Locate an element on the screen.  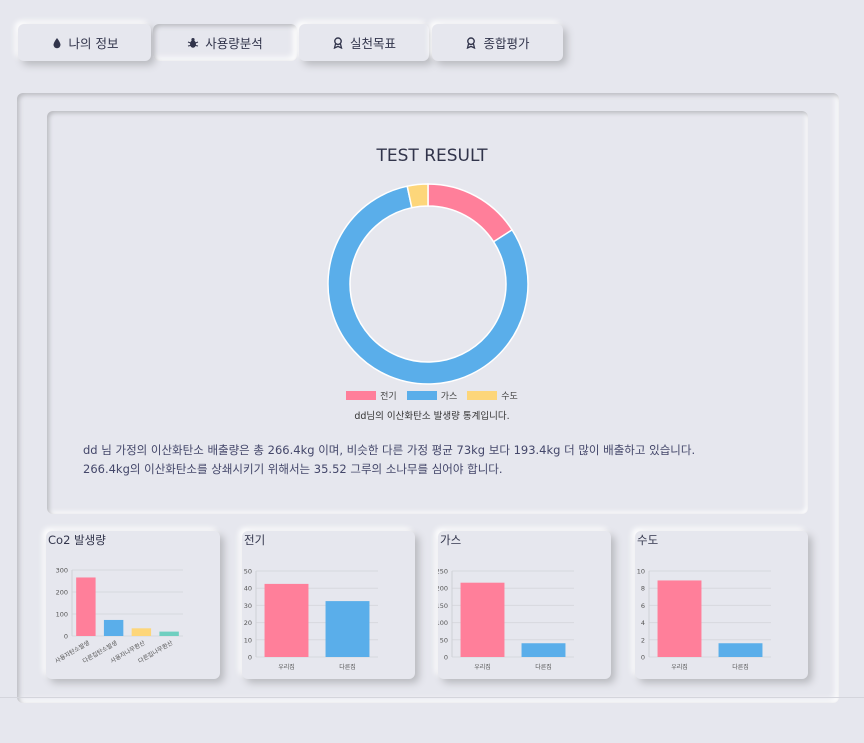
electric-card: 전기 0 10 20 30 40 50 우리집 다른집 is located at coordinates (328, 605).